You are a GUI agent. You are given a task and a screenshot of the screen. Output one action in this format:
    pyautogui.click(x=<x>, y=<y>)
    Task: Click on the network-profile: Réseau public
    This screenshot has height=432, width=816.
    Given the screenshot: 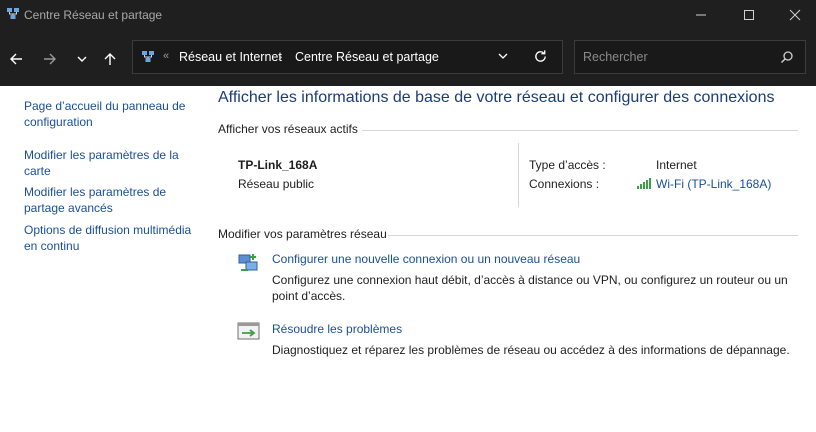 What is the action you would take?
    pyautogui.click(x=276, y=184)
    